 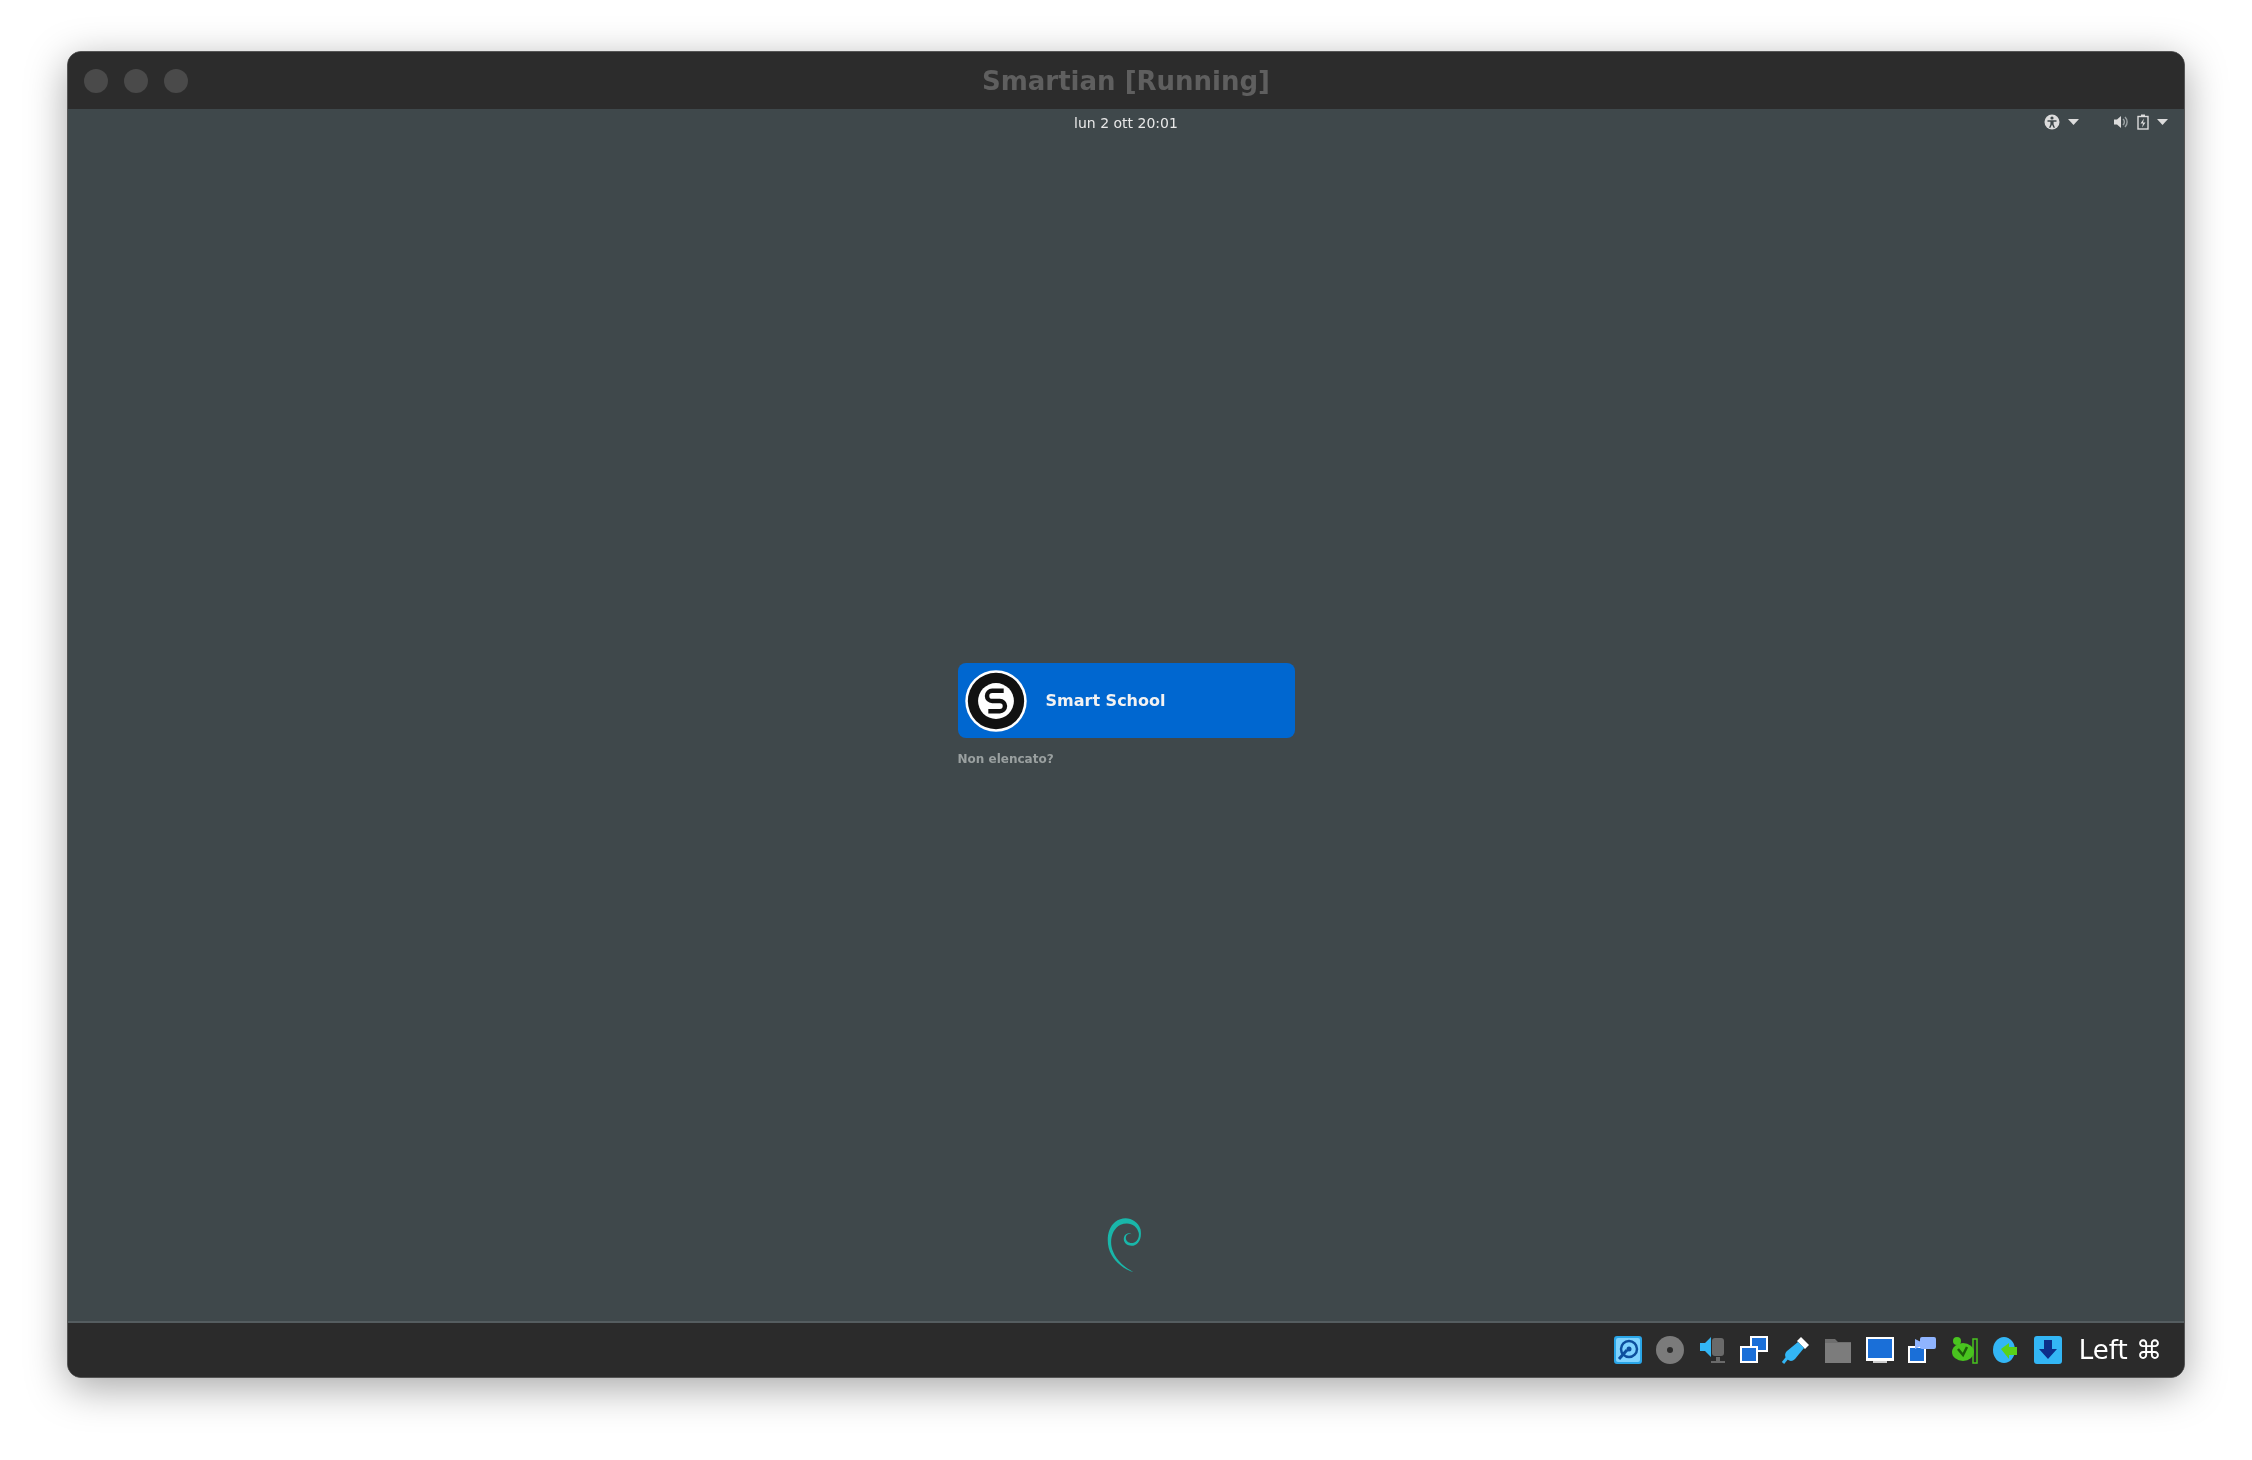 What do you see at coordinates (1669, 1350) in the screenshot?
I see `optical-disc-icon` at bounding box center [1669, 1350].